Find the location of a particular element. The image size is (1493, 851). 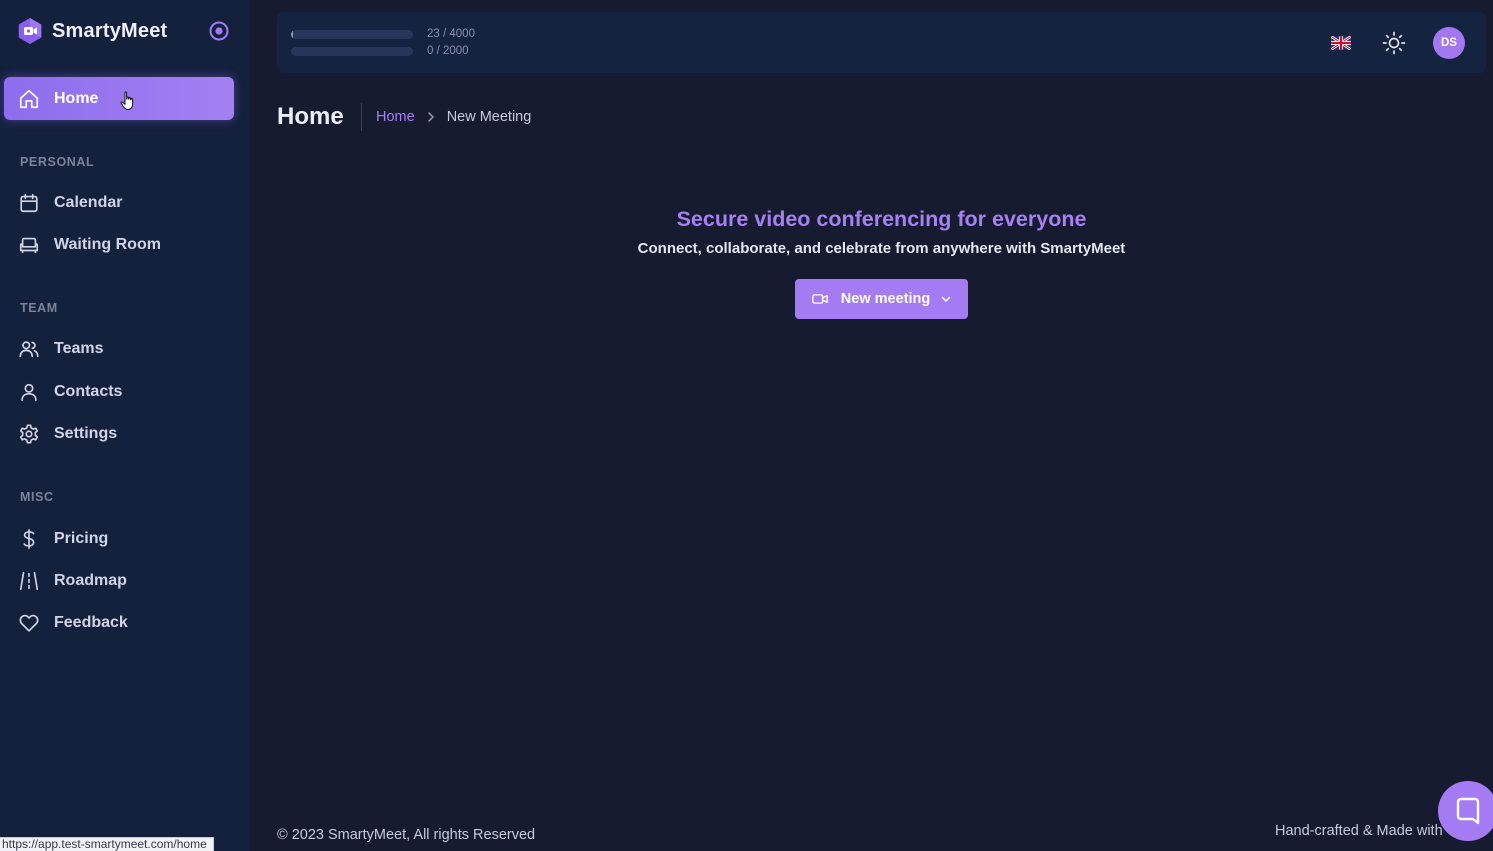

collapse-sidebar-icon is located at coordinates (219, 31).